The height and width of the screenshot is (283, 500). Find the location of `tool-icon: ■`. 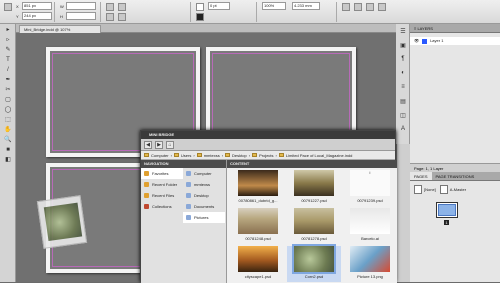

tool-icon: ■ is located at coordinates (8, 150).